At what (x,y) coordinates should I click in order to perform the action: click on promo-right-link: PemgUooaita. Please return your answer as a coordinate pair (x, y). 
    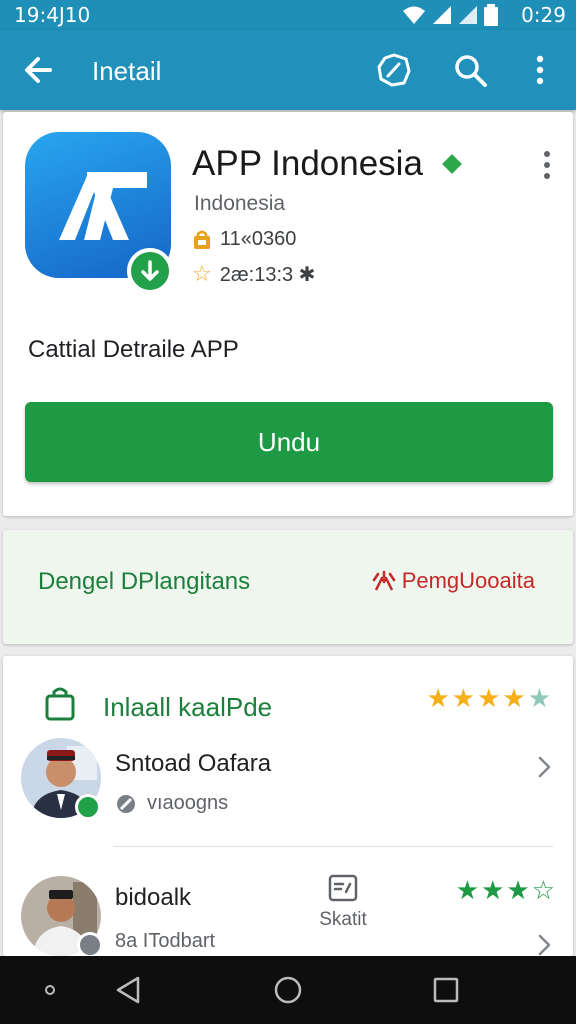
    Looking at the image, I should click on (453, 581).